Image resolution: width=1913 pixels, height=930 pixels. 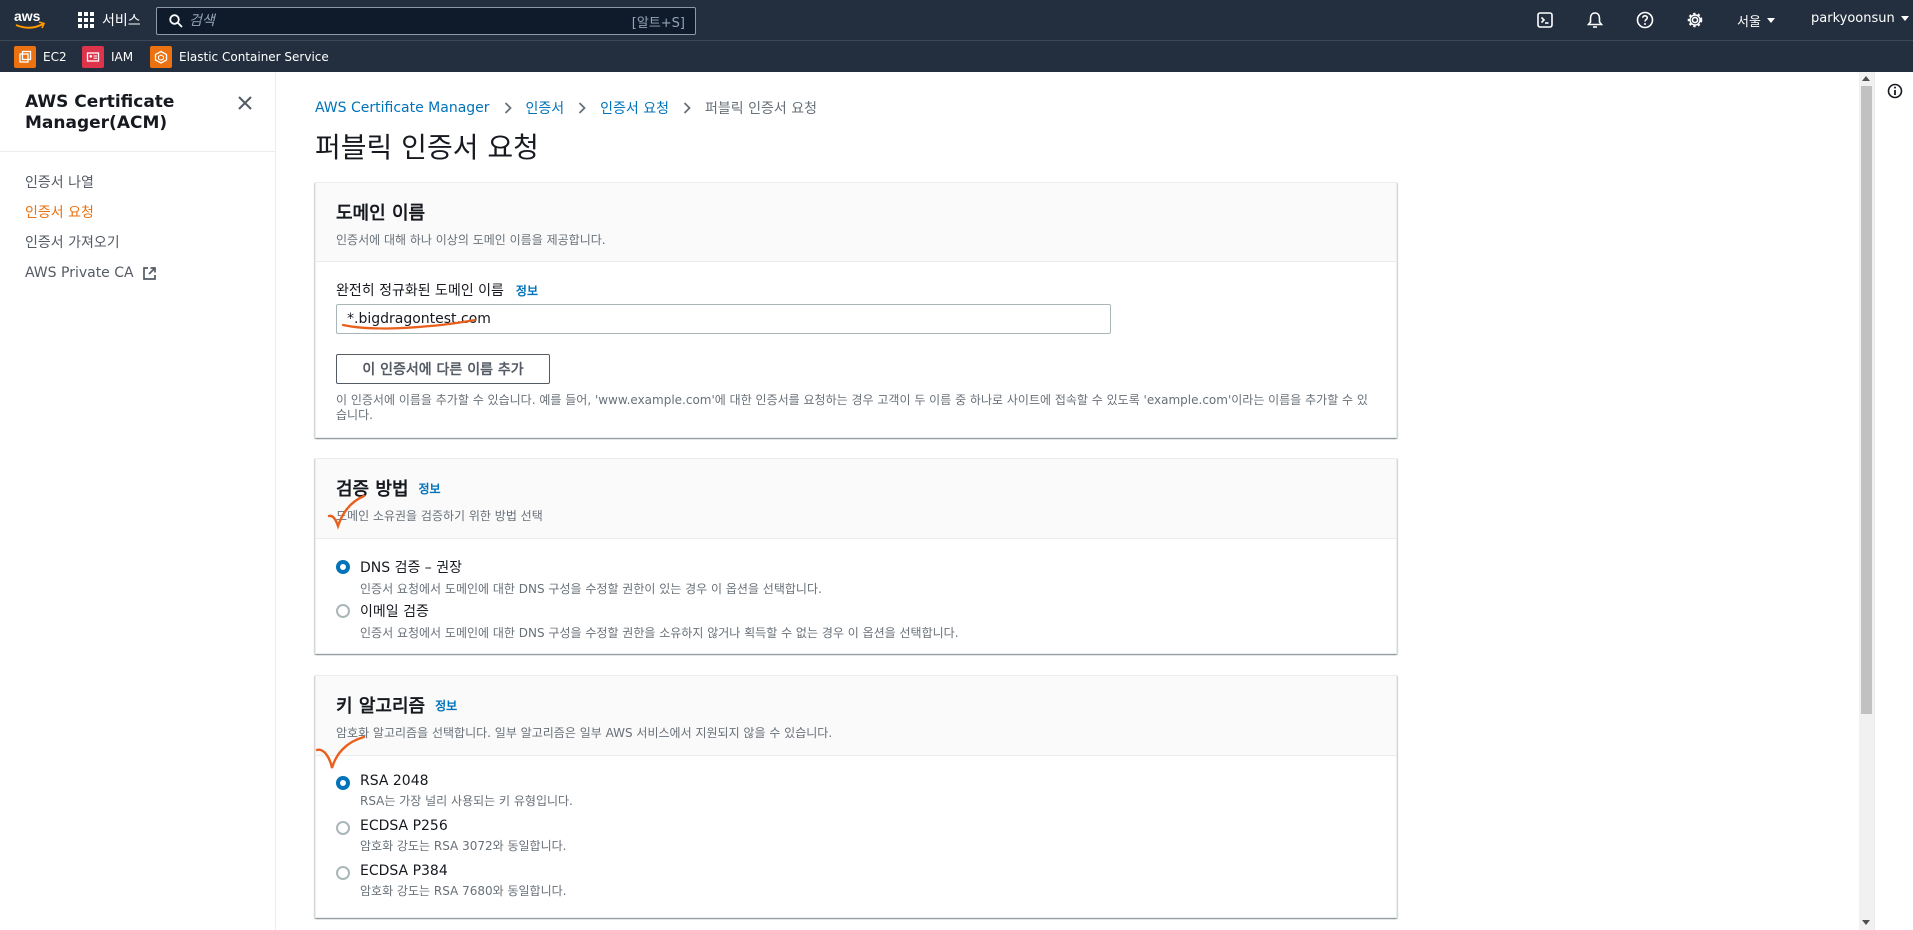 I want to click on section-title: 검증 방법 정보, so click(x=856, y=488).